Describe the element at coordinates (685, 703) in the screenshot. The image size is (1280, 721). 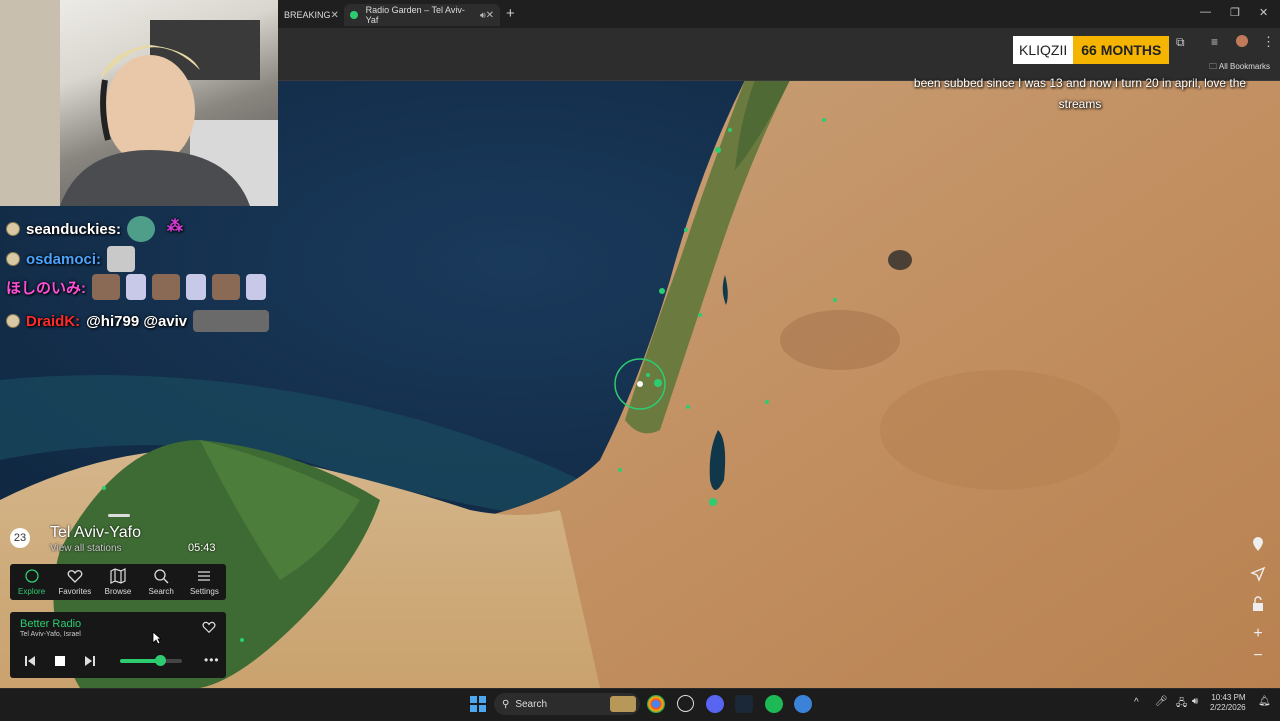
I see `obs-icon` at that location.